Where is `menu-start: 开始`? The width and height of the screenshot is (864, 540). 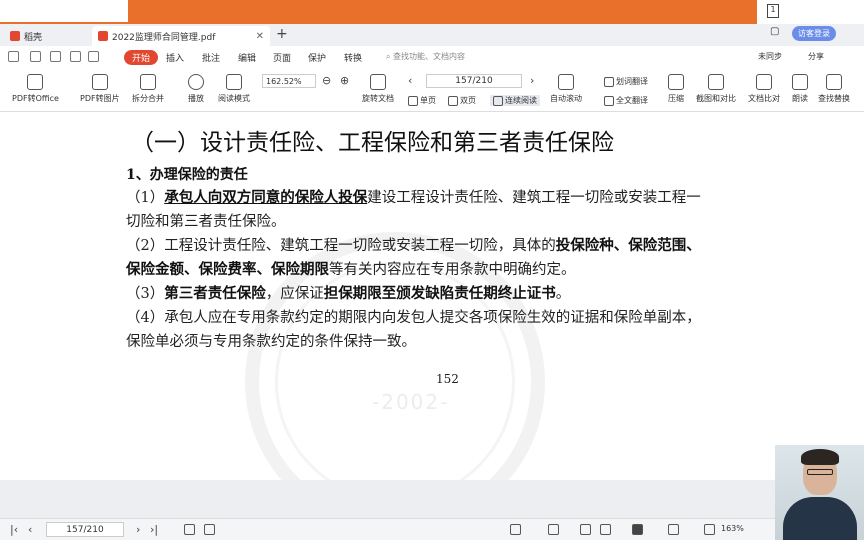 menu-start: 开始 is located at coordinates (141, 57).